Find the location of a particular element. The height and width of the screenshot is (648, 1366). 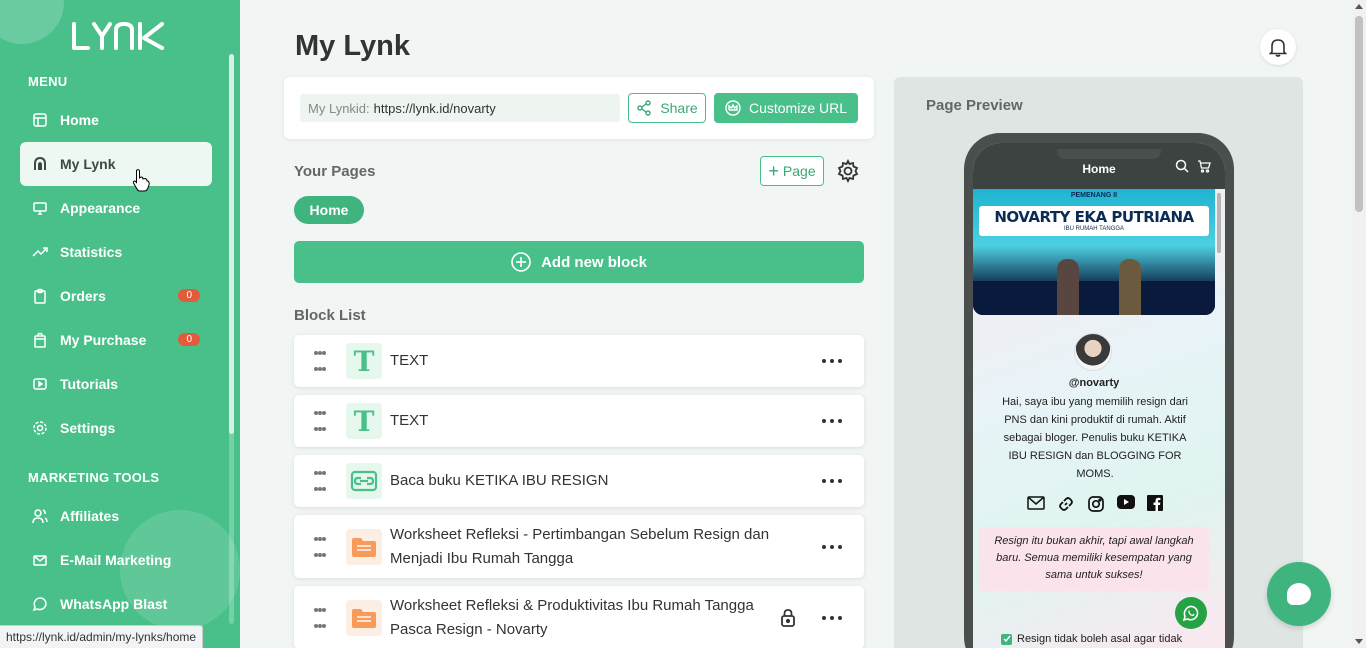

banner-stage is located at coordinates (1094, 298).